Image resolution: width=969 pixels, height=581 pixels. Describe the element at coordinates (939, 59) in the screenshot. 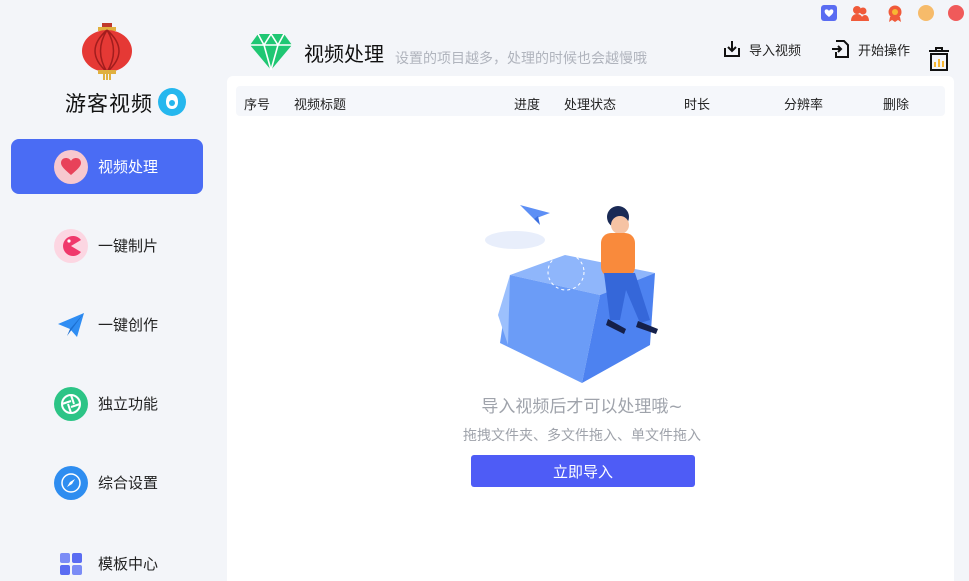

I see `trash-icon` at that location.